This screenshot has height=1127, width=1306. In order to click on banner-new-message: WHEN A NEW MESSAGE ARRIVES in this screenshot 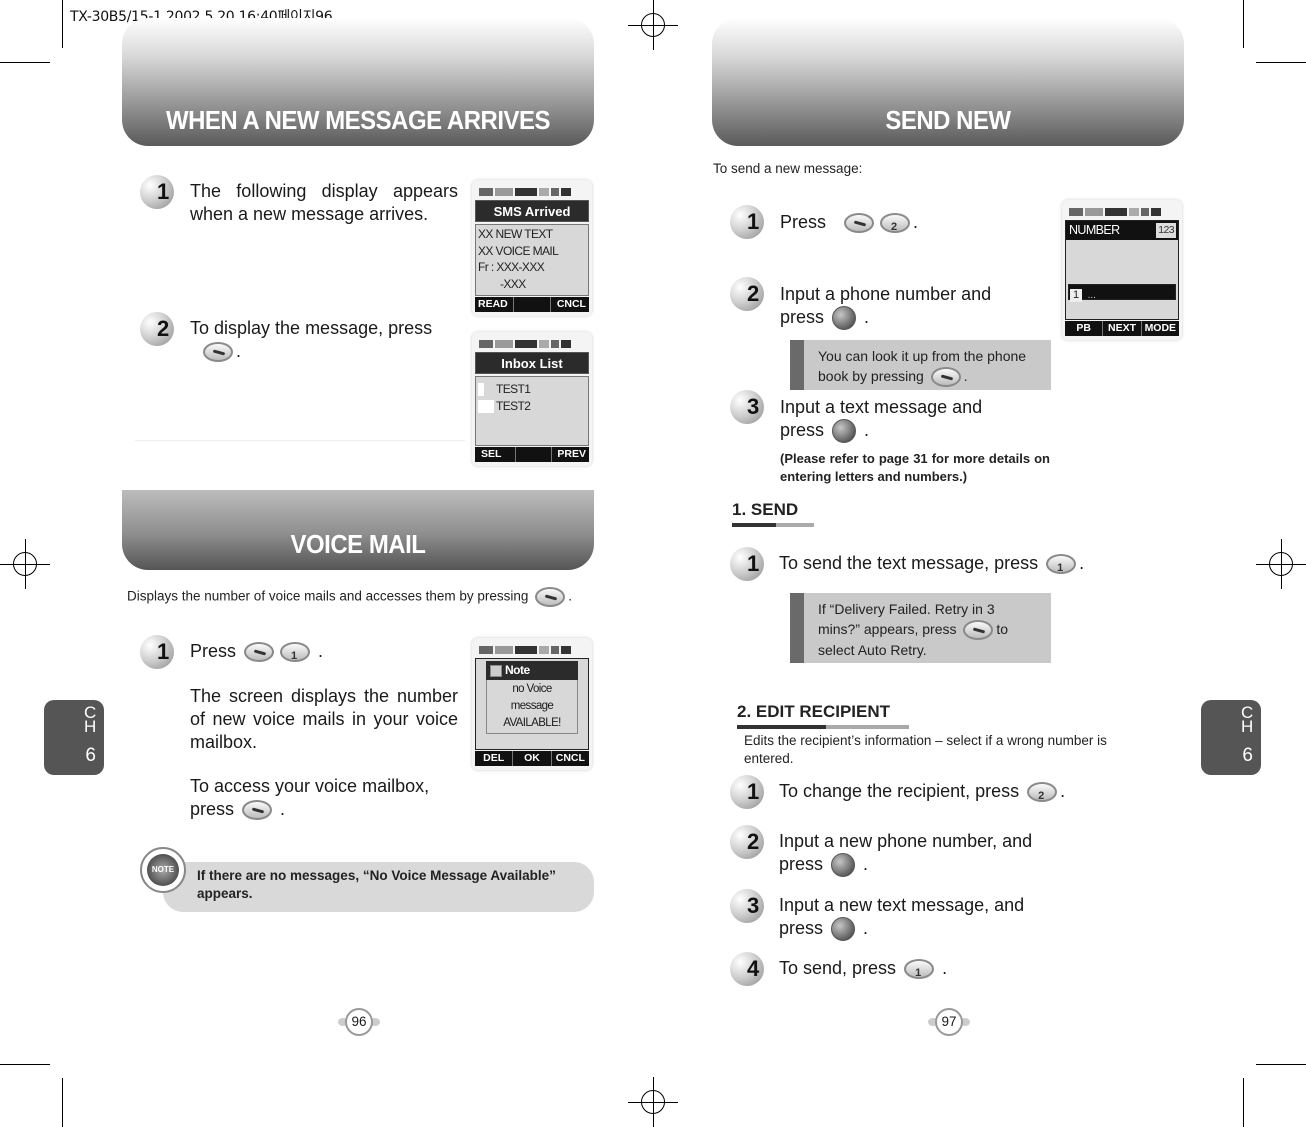, I will do `click(358, 82)`.